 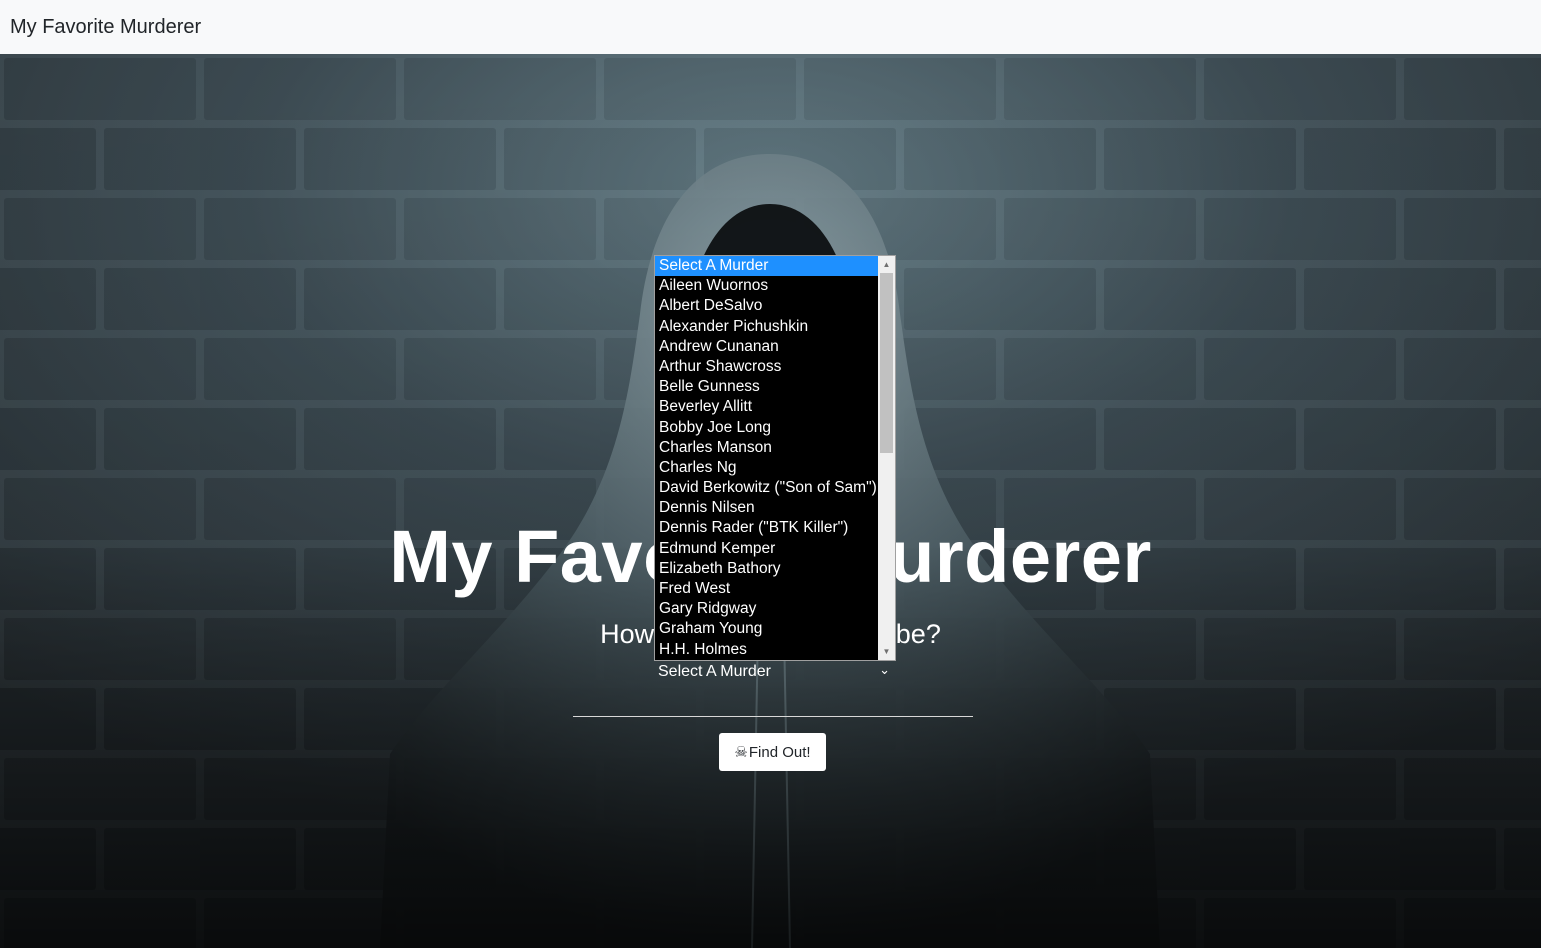 What do you see at coordinates (886, 651) in the screenshot?
I see `scroll-down-arrow-icon: ▼` at bounding box center [886, 651].